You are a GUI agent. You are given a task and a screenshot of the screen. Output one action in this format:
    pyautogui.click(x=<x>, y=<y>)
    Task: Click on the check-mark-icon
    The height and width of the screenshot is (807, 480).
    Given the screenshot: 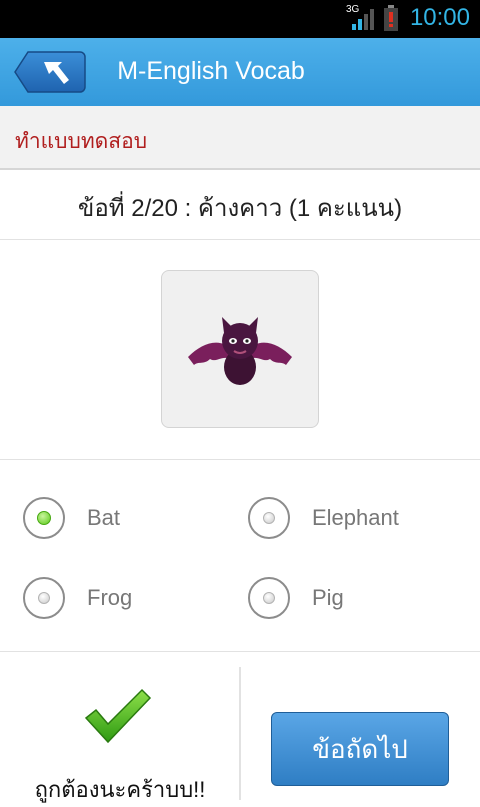 What is the action you would take?
    pyautogui.click(x=118, y=716)
    